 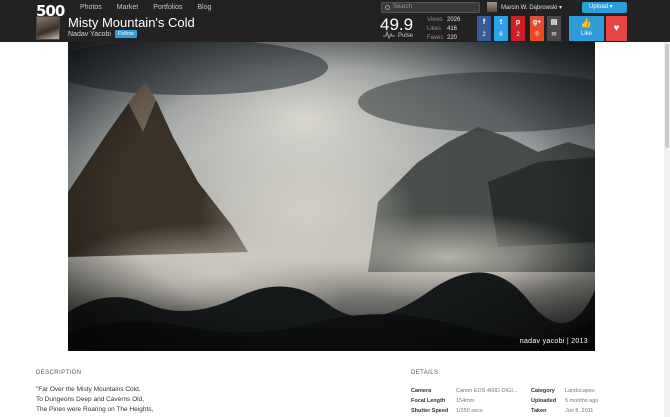 I want to click on twitter-icon: t, so click(x=501, y=22).